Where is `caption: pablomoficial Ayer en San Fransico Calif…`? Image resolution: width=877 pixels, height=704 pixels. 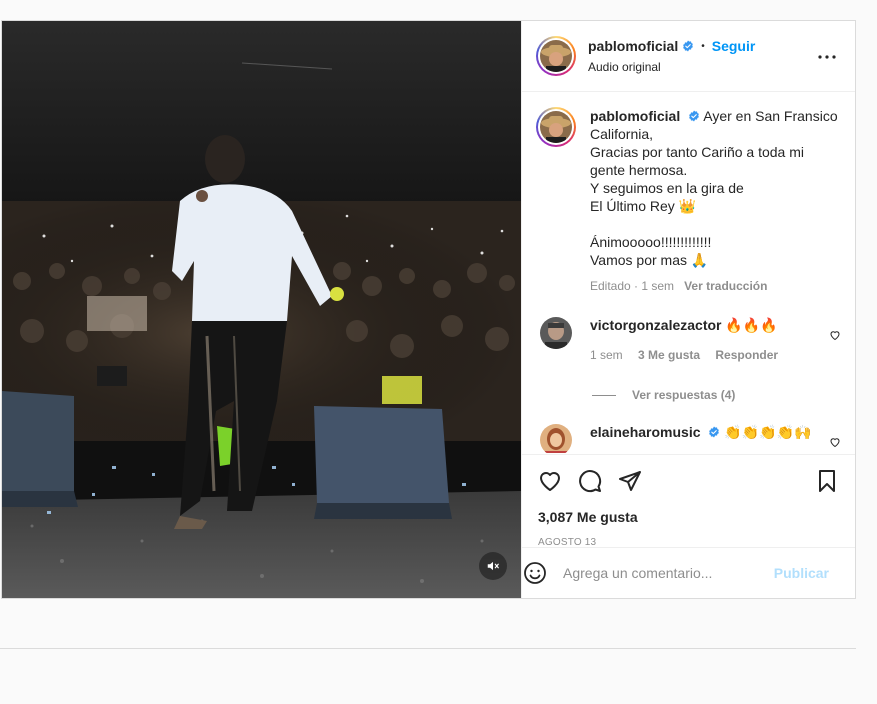
caption: pablomoficial Ayer en San Fransico Calif… is located at coordinates (688, 194).